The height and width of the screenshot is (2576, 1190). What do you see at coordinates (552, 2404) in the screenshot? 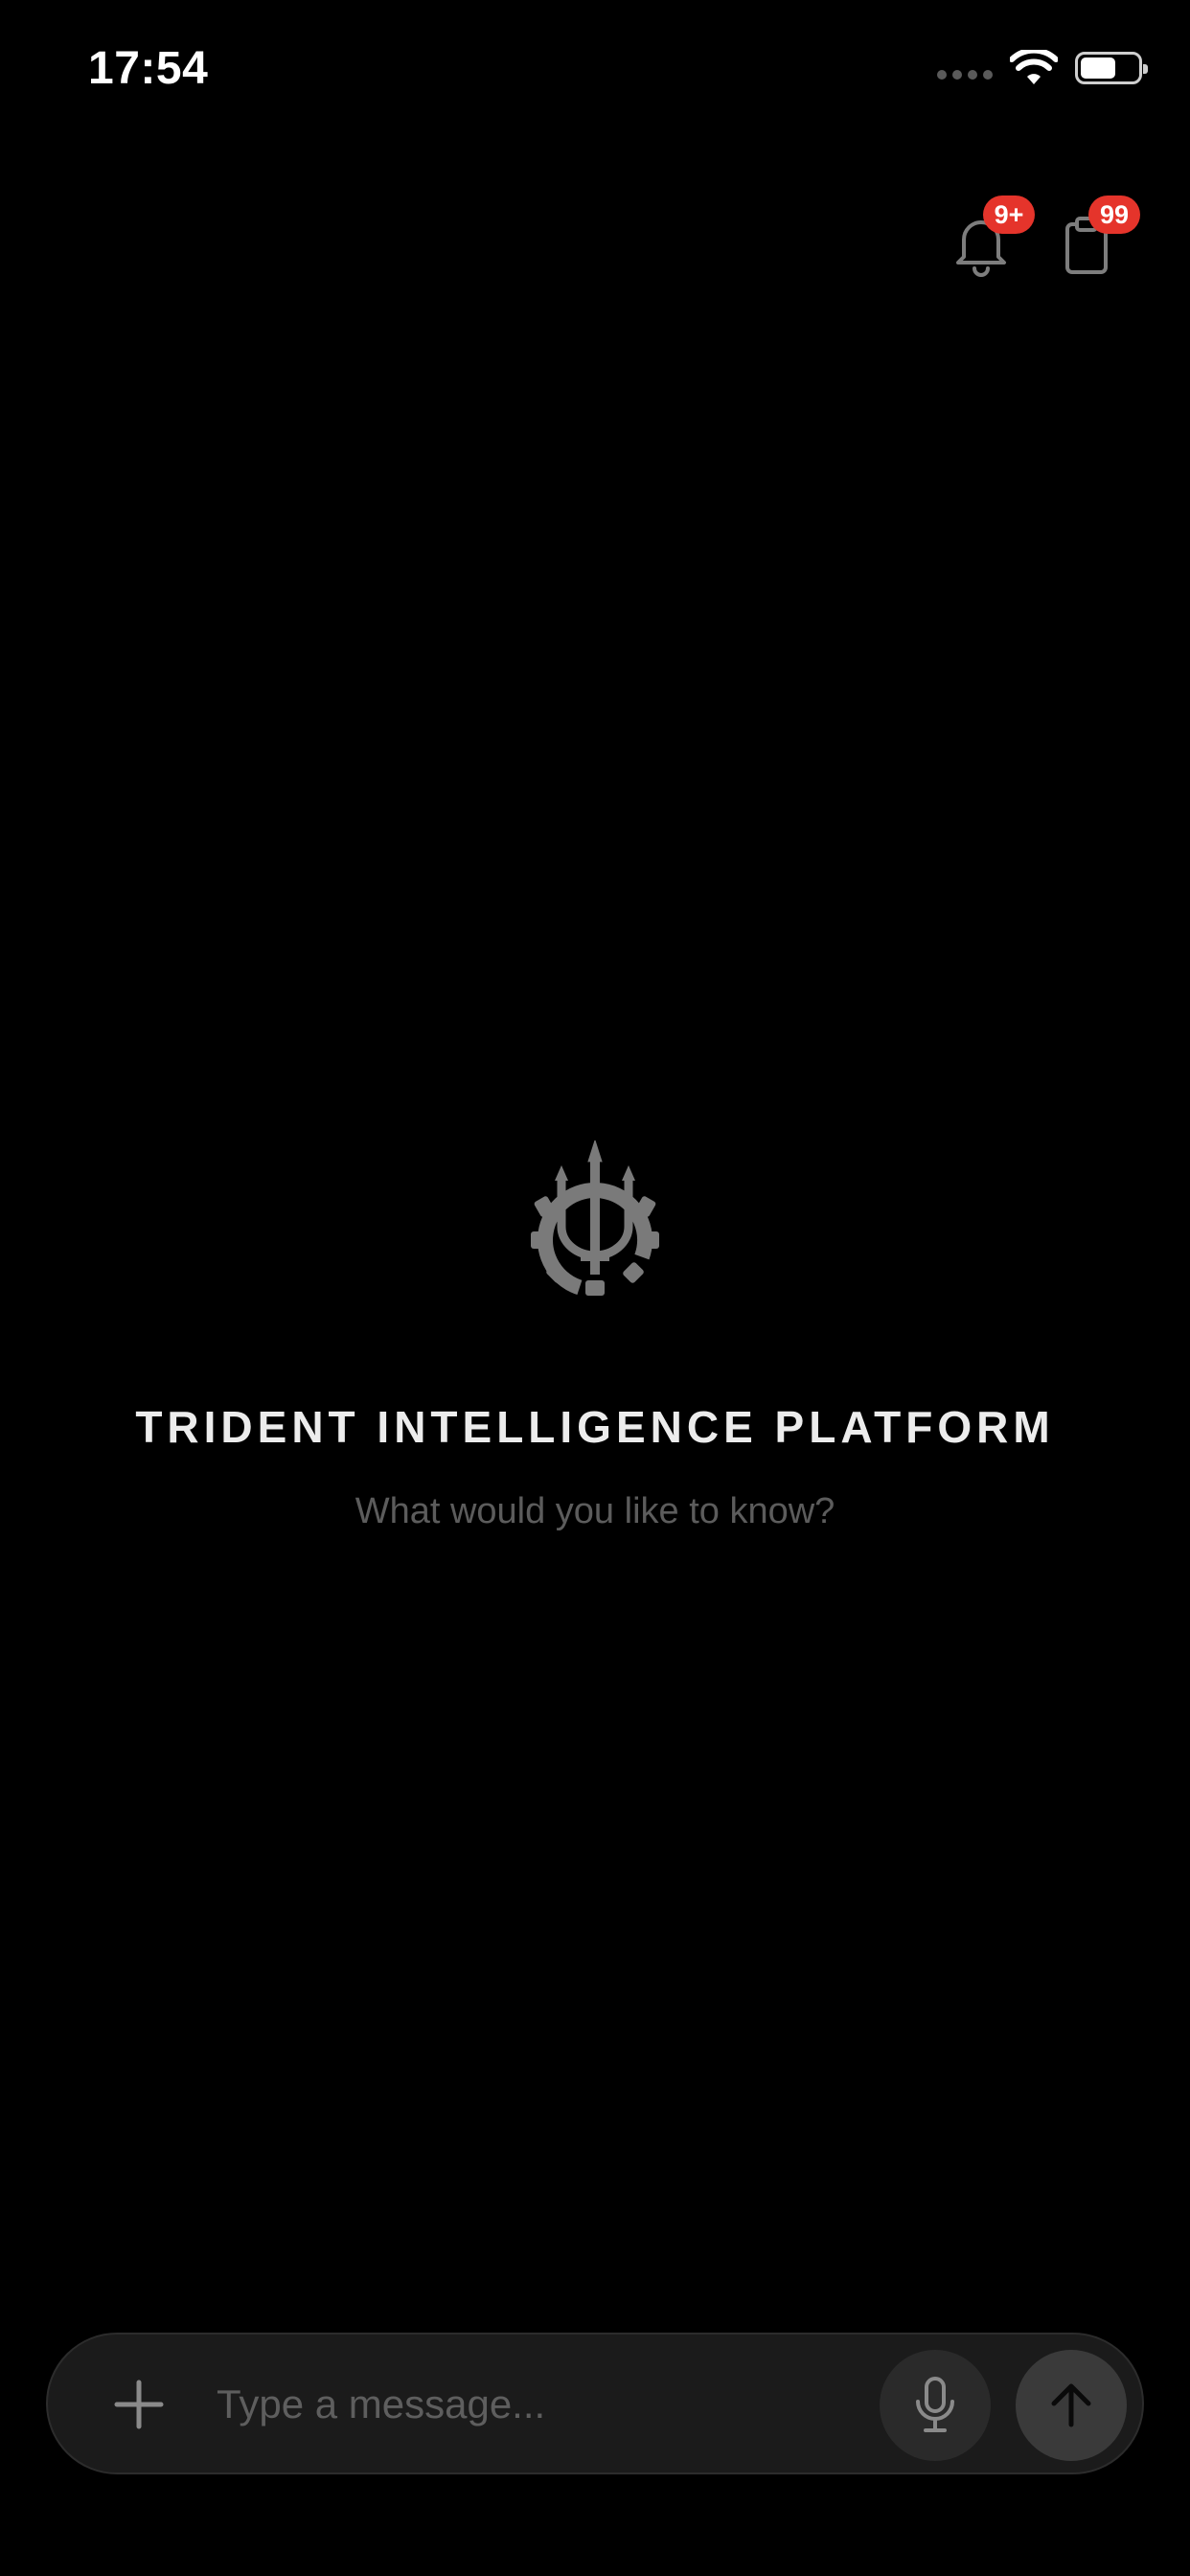
I see `message-input` at bounding box center [552, 2404].